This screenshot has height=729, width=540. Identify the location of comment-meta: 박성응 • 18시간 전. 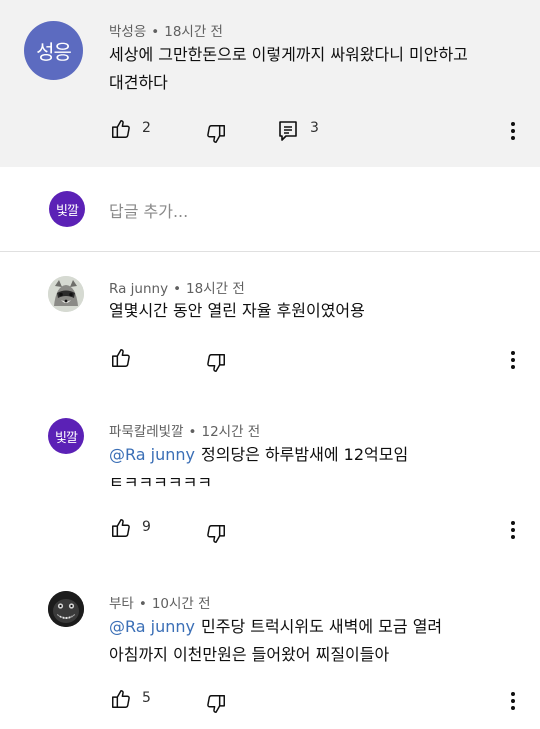
(166, 30).